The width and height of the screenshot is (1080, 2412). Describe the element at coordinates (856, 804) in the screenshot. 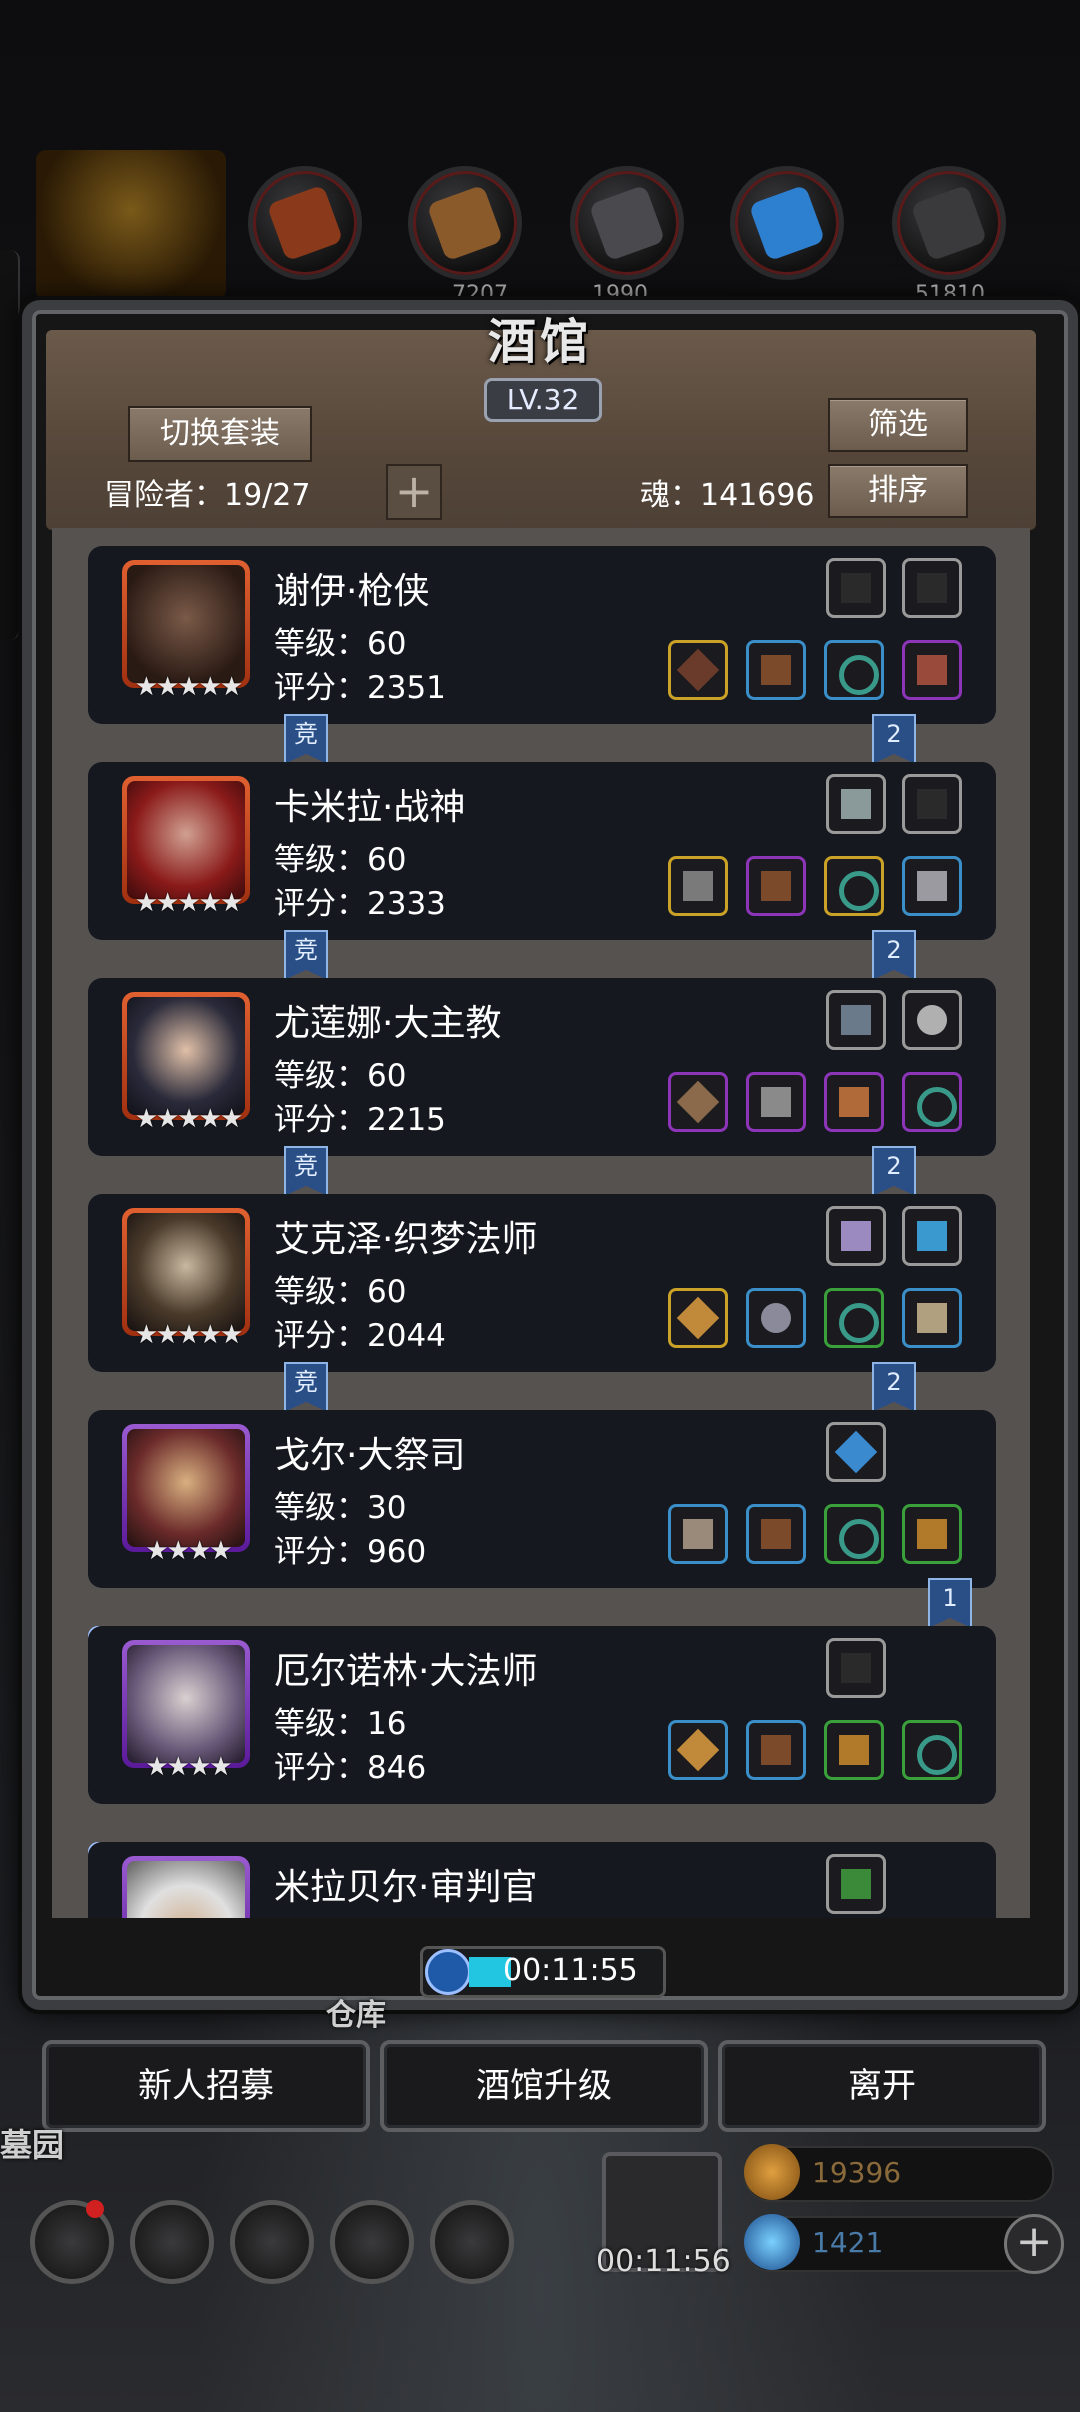

I see `gem-slot` at that location.